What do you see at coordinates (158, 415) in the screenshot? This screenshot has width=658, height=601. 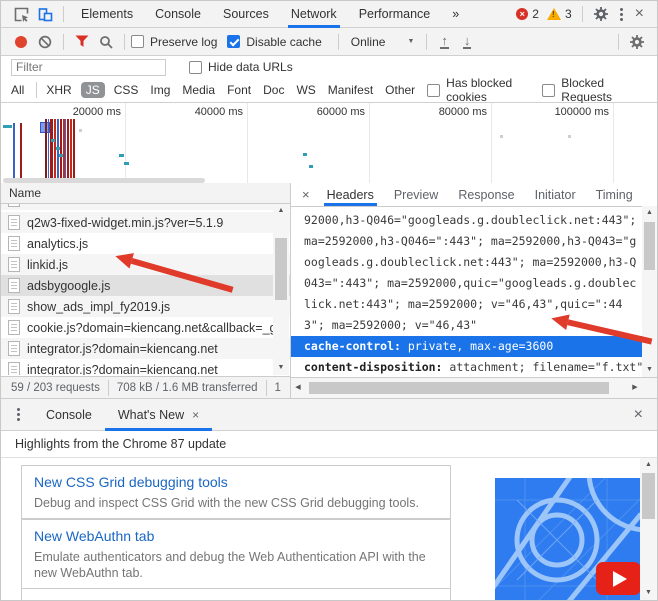 I see `drawer-tab-whats-new: What's New ×` at bounding box center [158, 415].